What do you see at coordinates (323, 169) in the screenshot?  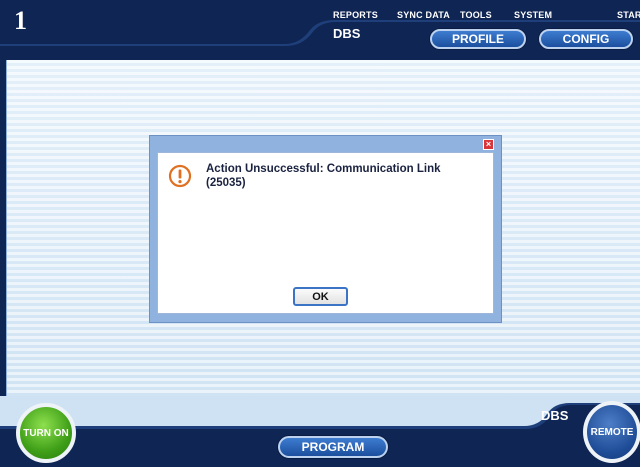 I see `dialog-message: Action Unsuccessful: Communication Link` at bounding box center [323, 169].